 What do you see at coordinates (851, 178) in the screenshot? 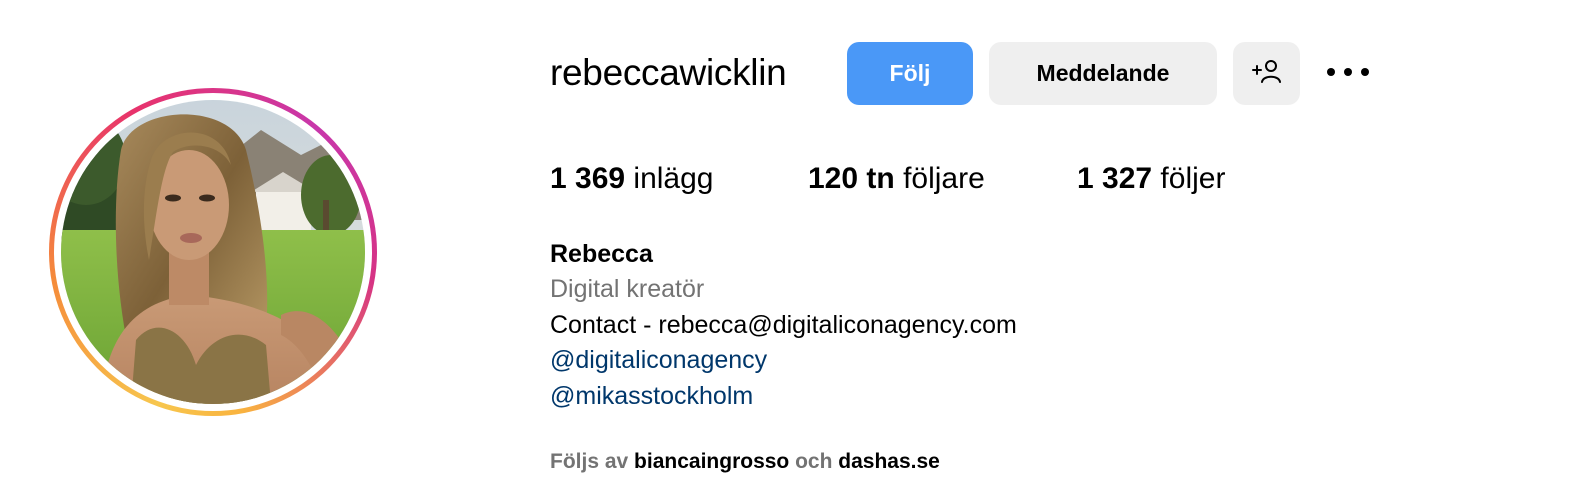
I see `followers-number: 120 tn` at bounding box center [851, 178].